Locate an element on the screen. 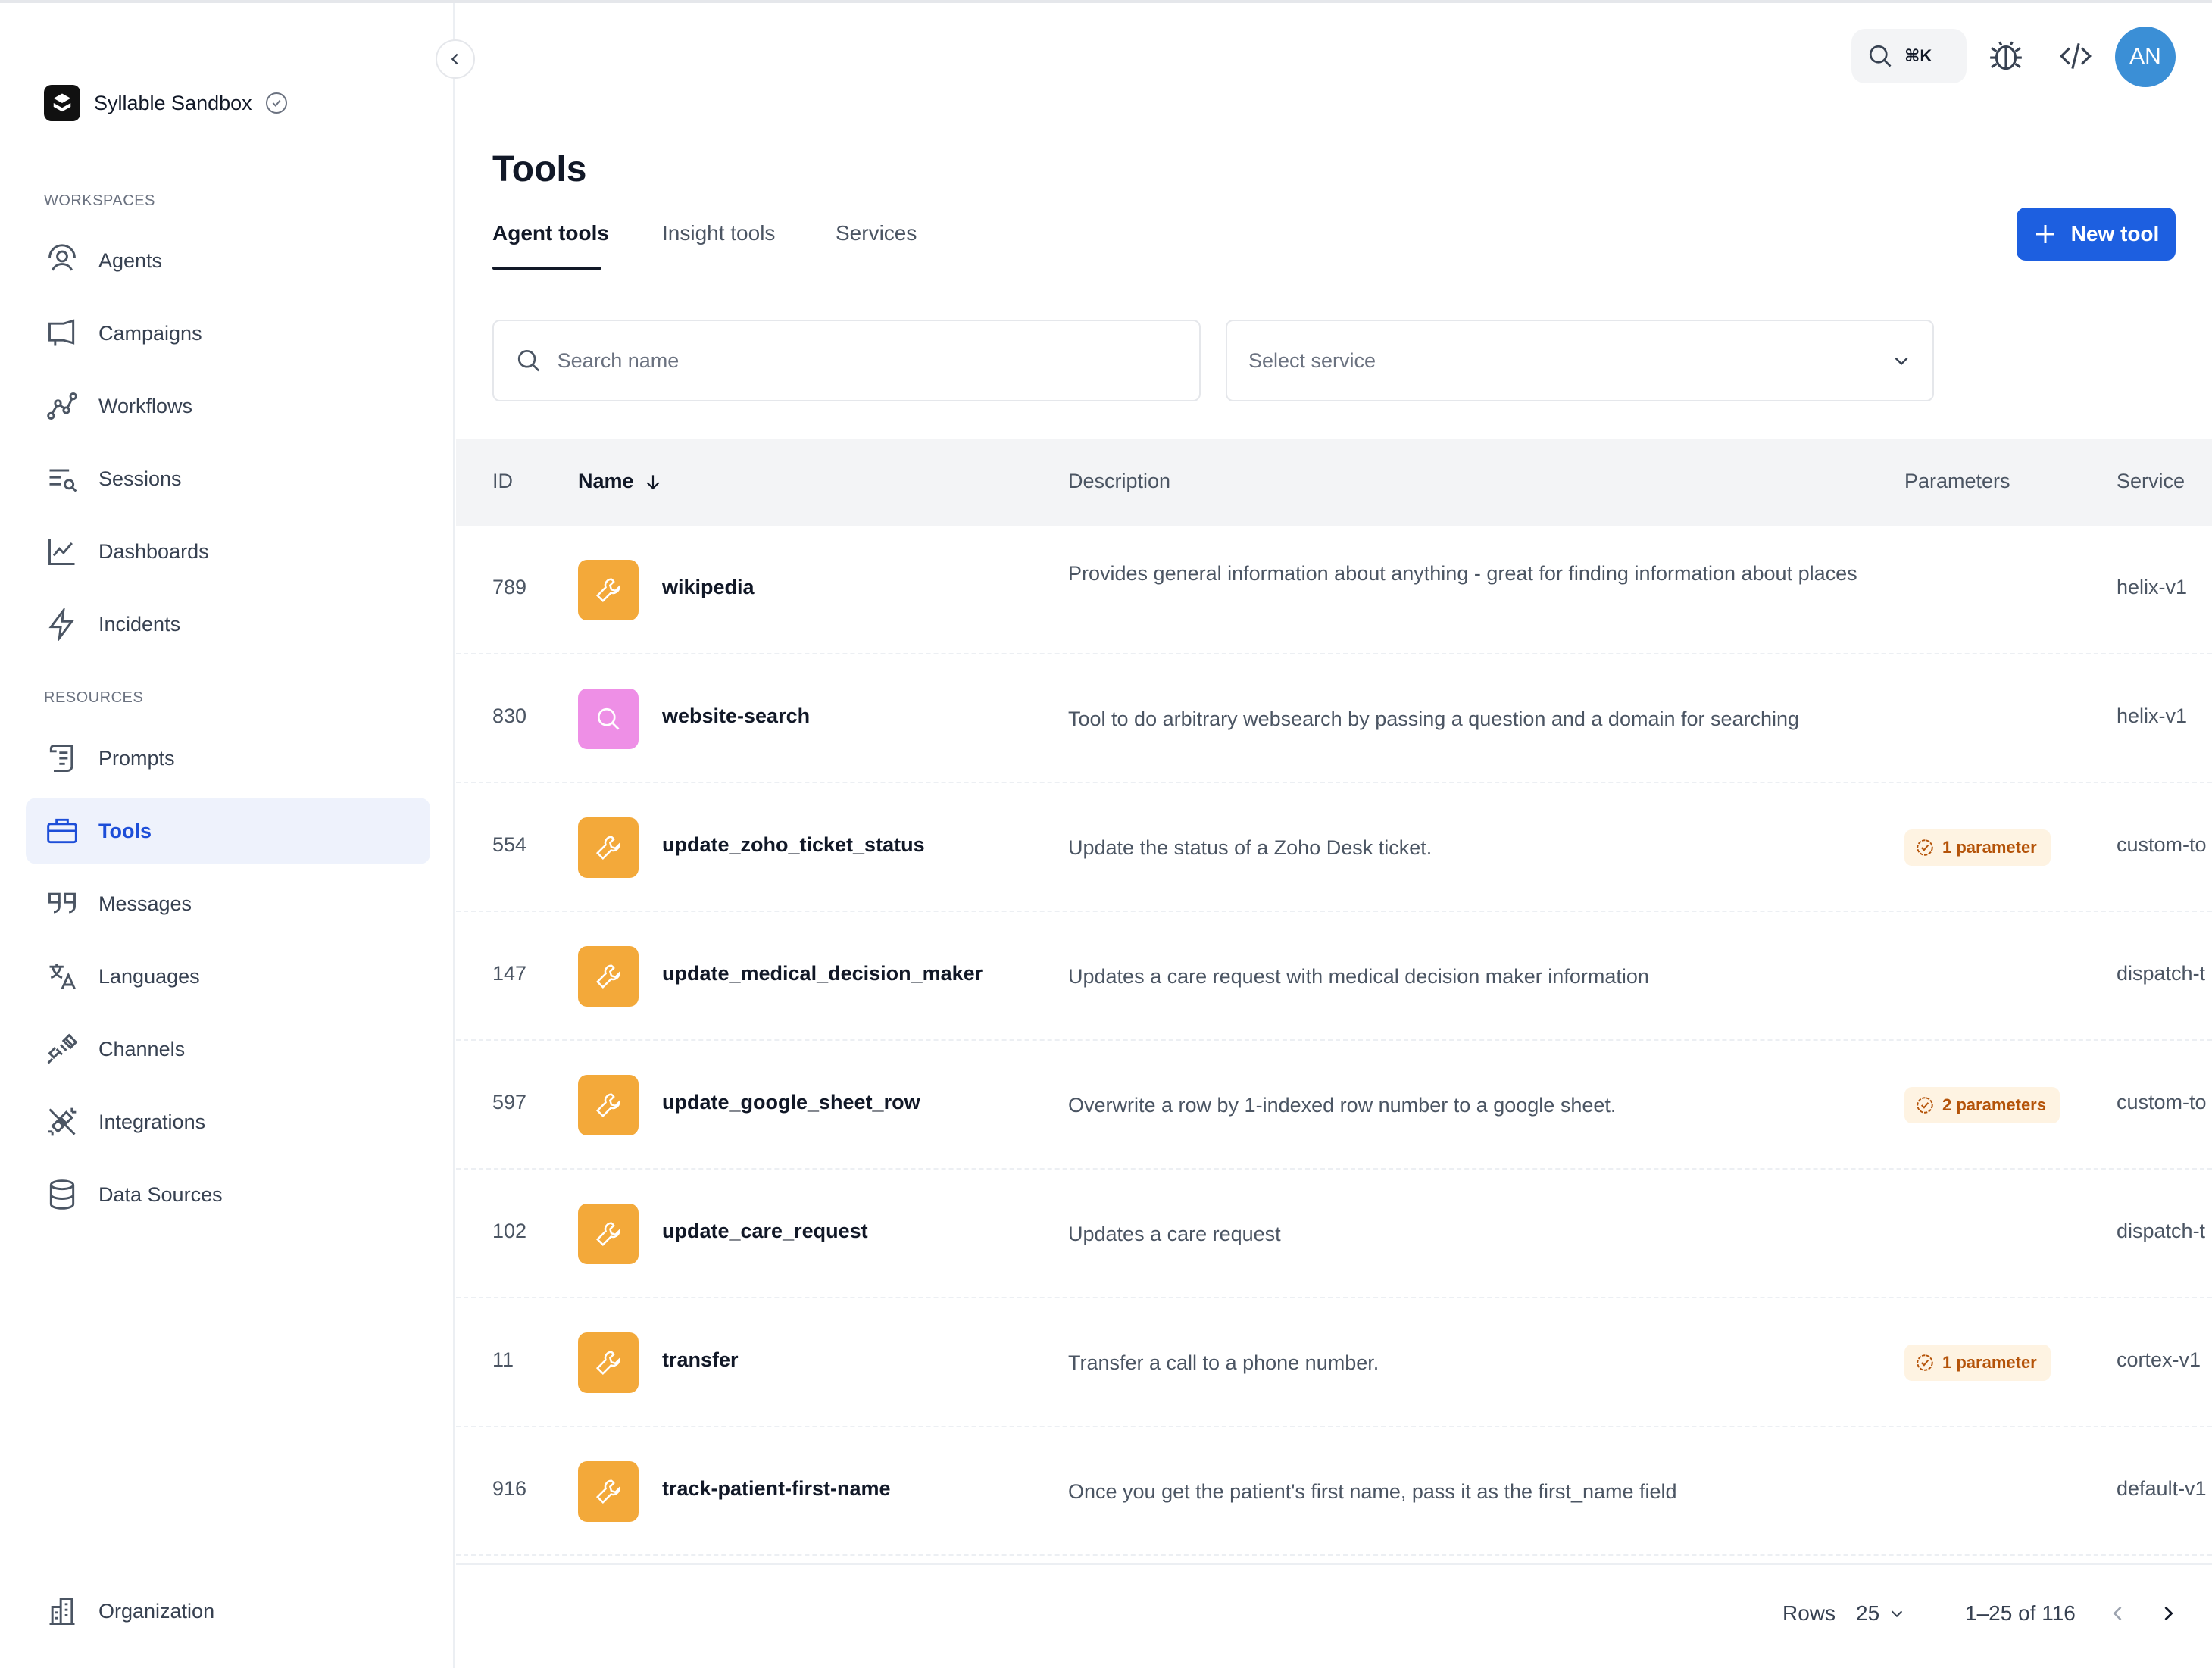  tool-name: transfer is located at coordinates (700, 1360).